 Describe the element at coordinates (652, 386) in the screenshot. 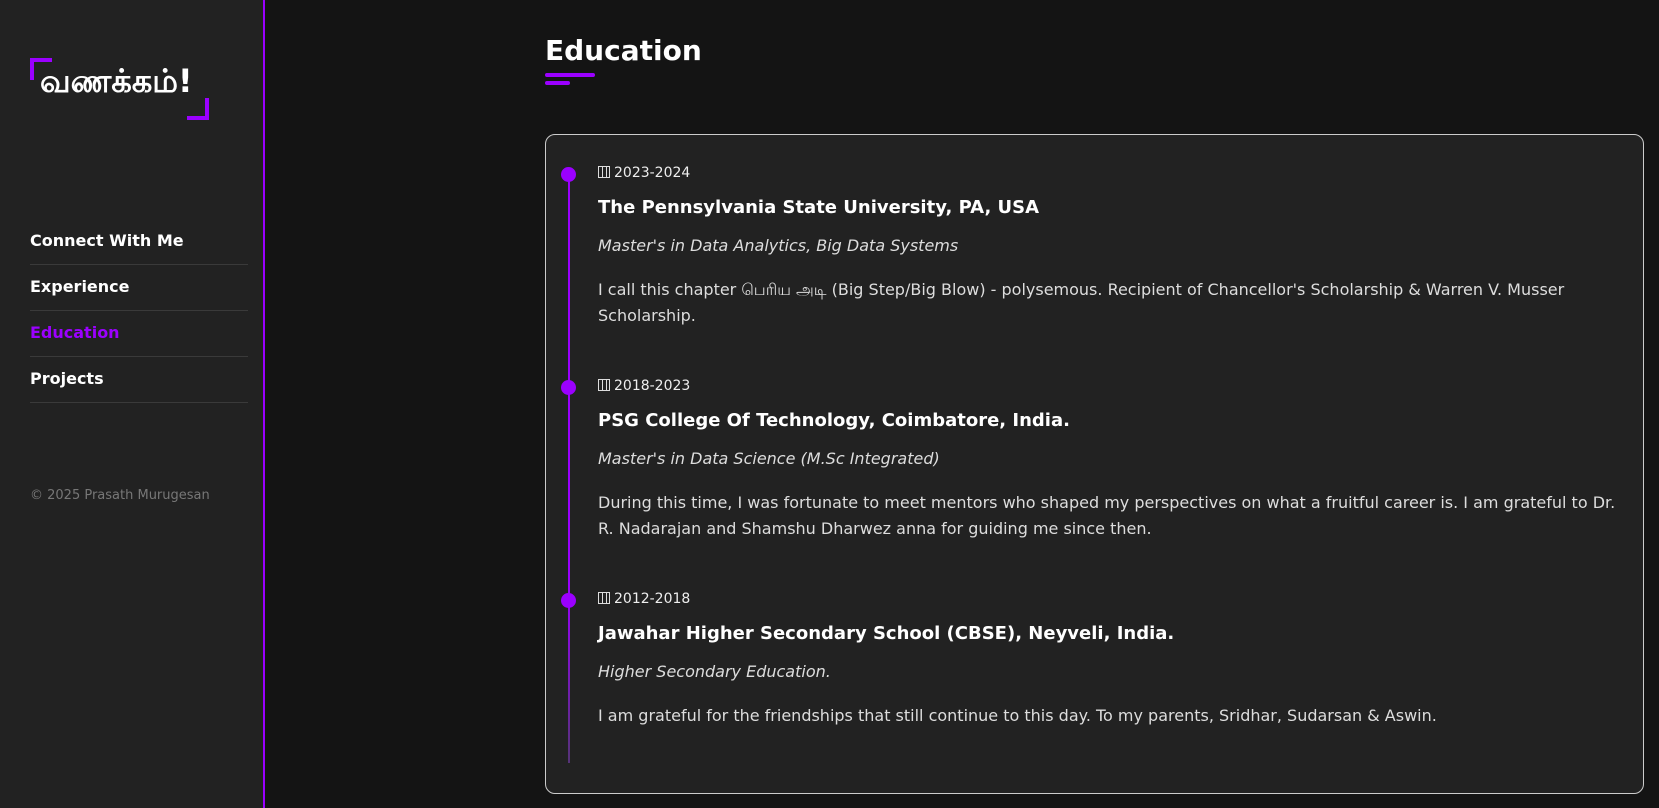

I see `date: 2018-2023` at that location.